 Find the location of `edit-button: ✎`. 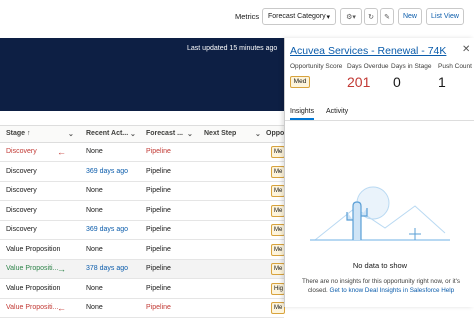

edit-button: ✎ is located at coordinates (387, 16).